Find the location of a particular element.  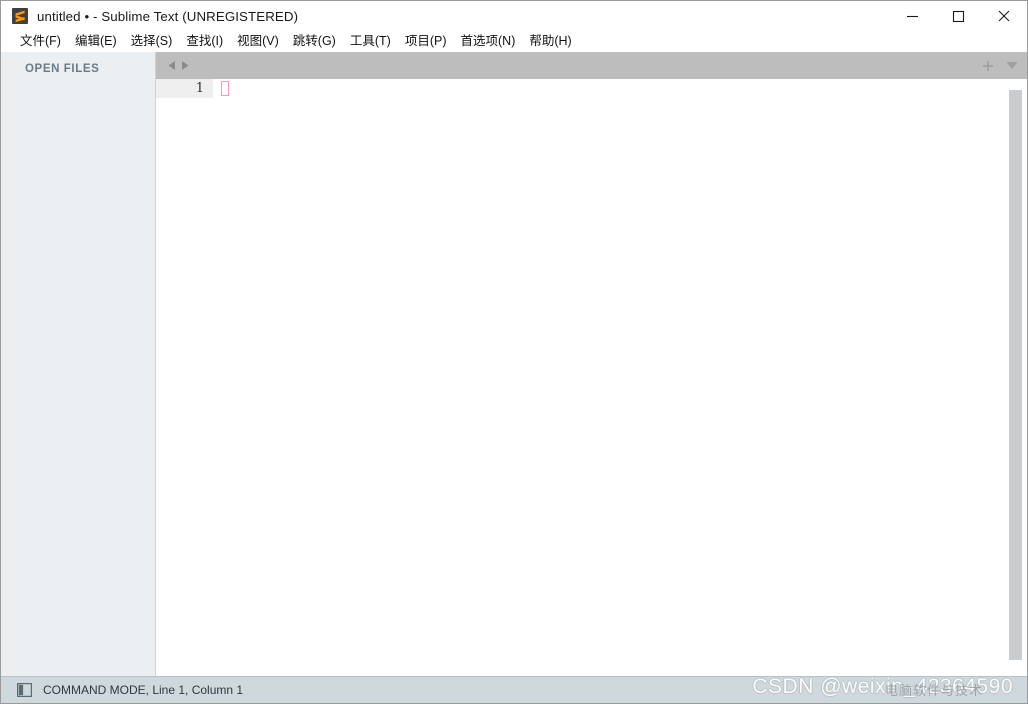

window-title: untitled • - Sublime Text (UNREGISTERED) is located at coordinates (168, 16).